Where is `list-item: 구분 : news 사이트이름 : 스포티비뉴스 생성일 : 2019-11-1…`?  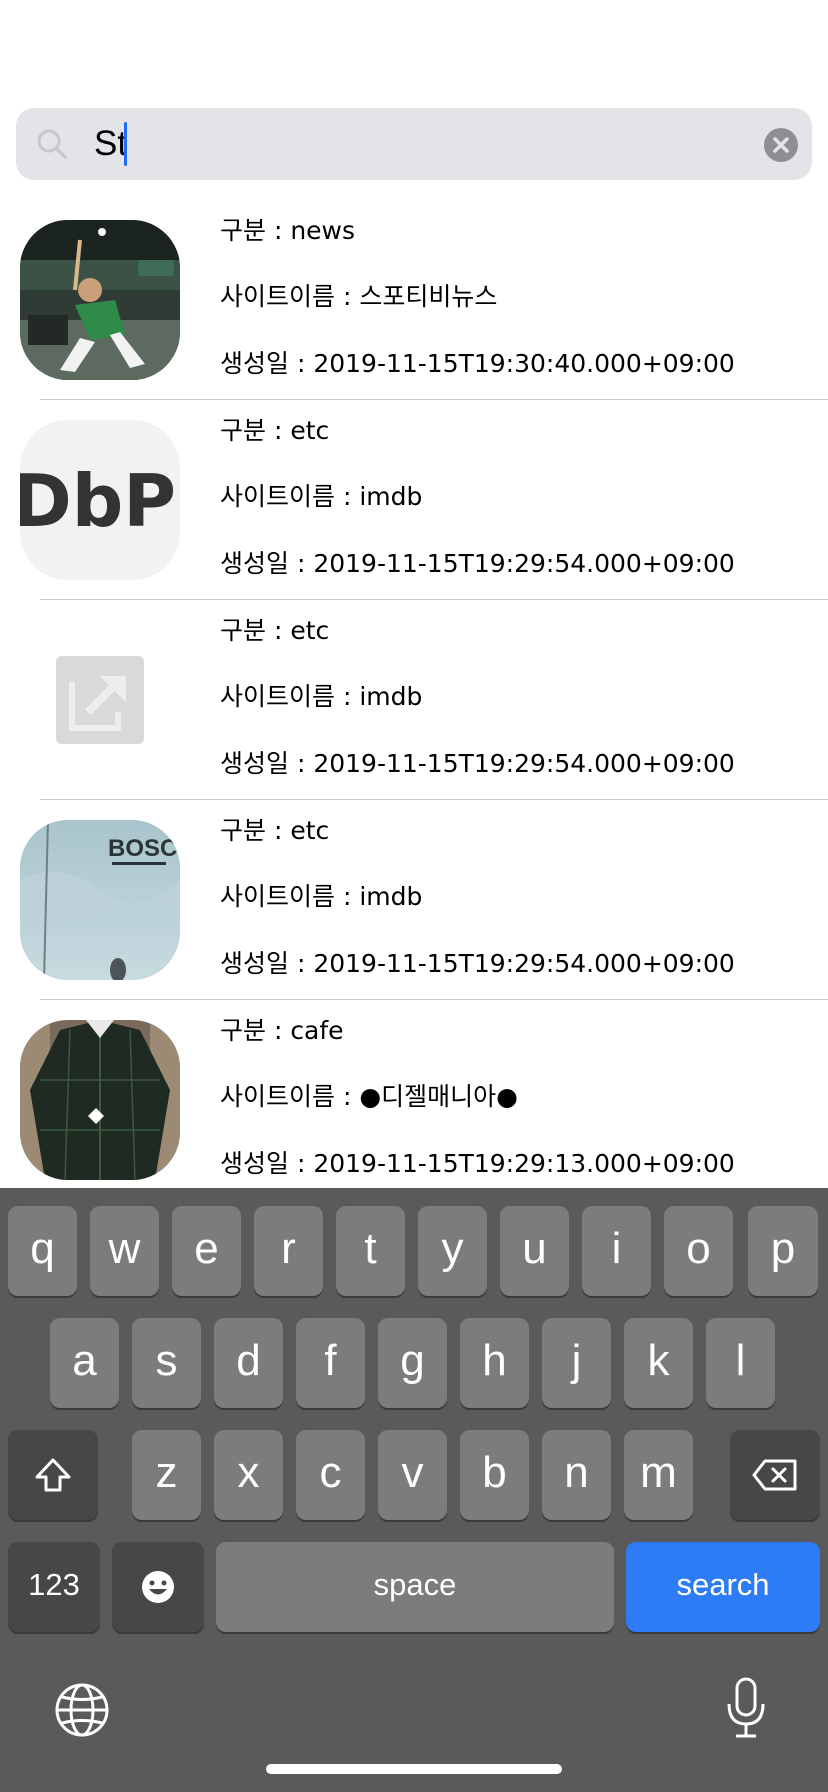
list-item: 구분 : news 사이트이름 : 스포티비뉴스 생성일 : 2019-11-1… is located at coordinates (414, 300).